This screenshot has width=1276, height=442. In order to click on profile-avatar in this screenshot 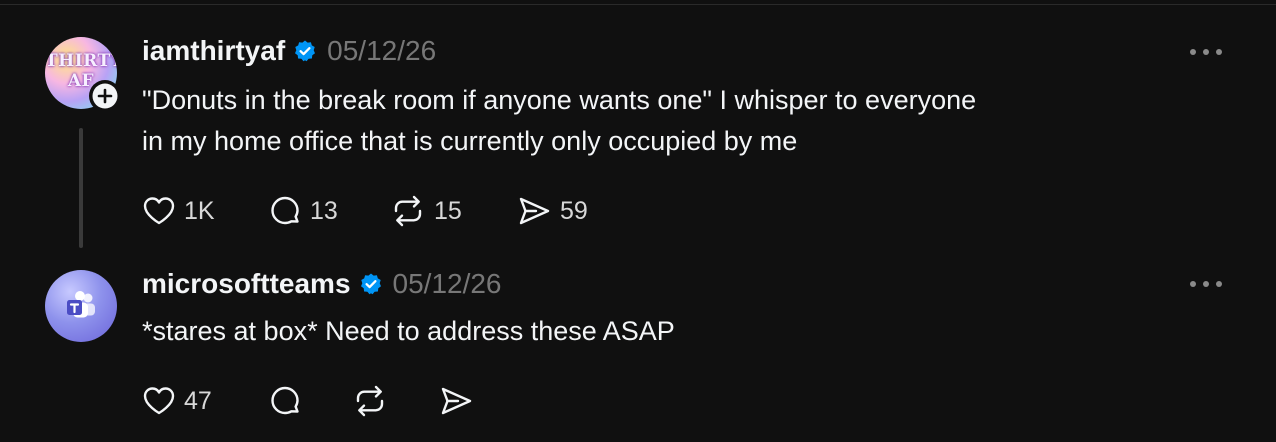, I will do `click(81, 306)`.